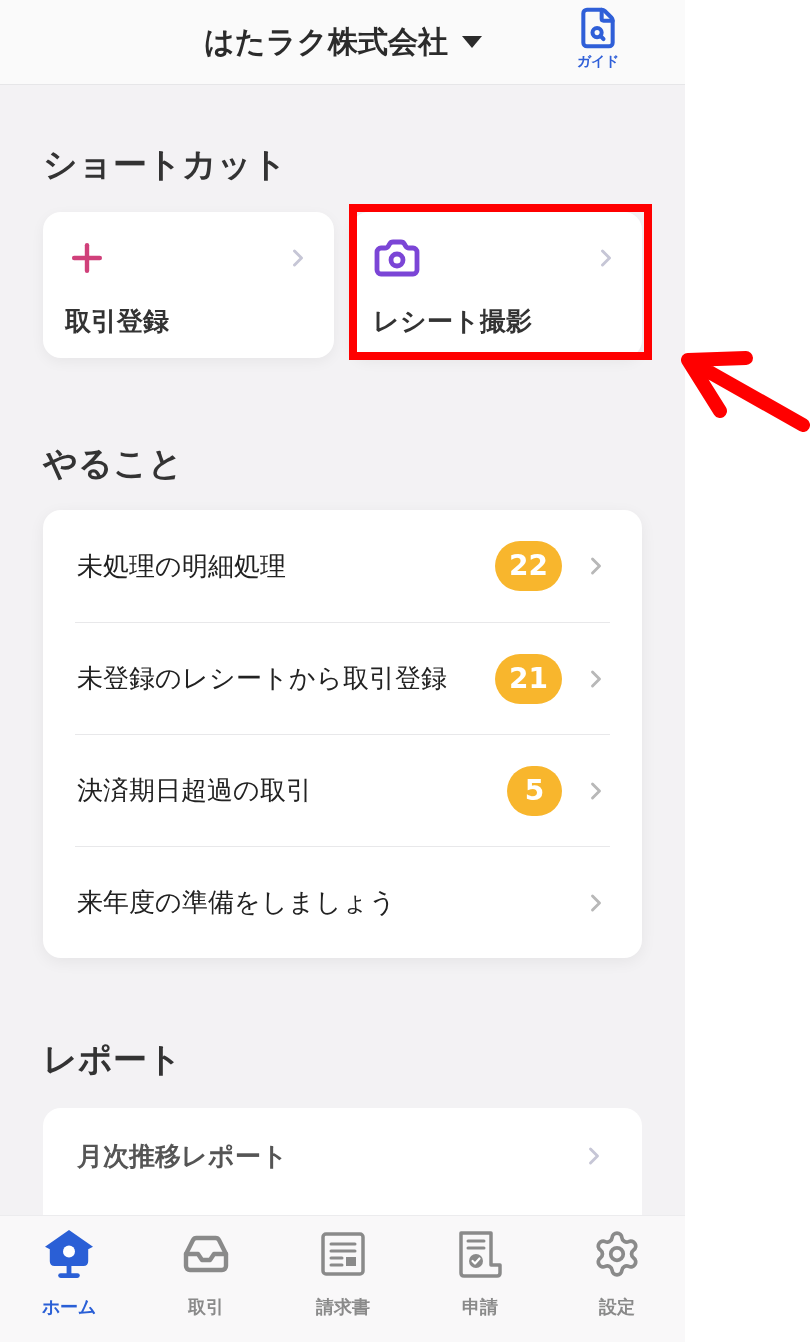 The height and width of the screenshot is (1342, 810). Describe the element at coordinates (342, 790) in the screenshot. I see `todo-row: 決済期日超過の取引 5` at that location.